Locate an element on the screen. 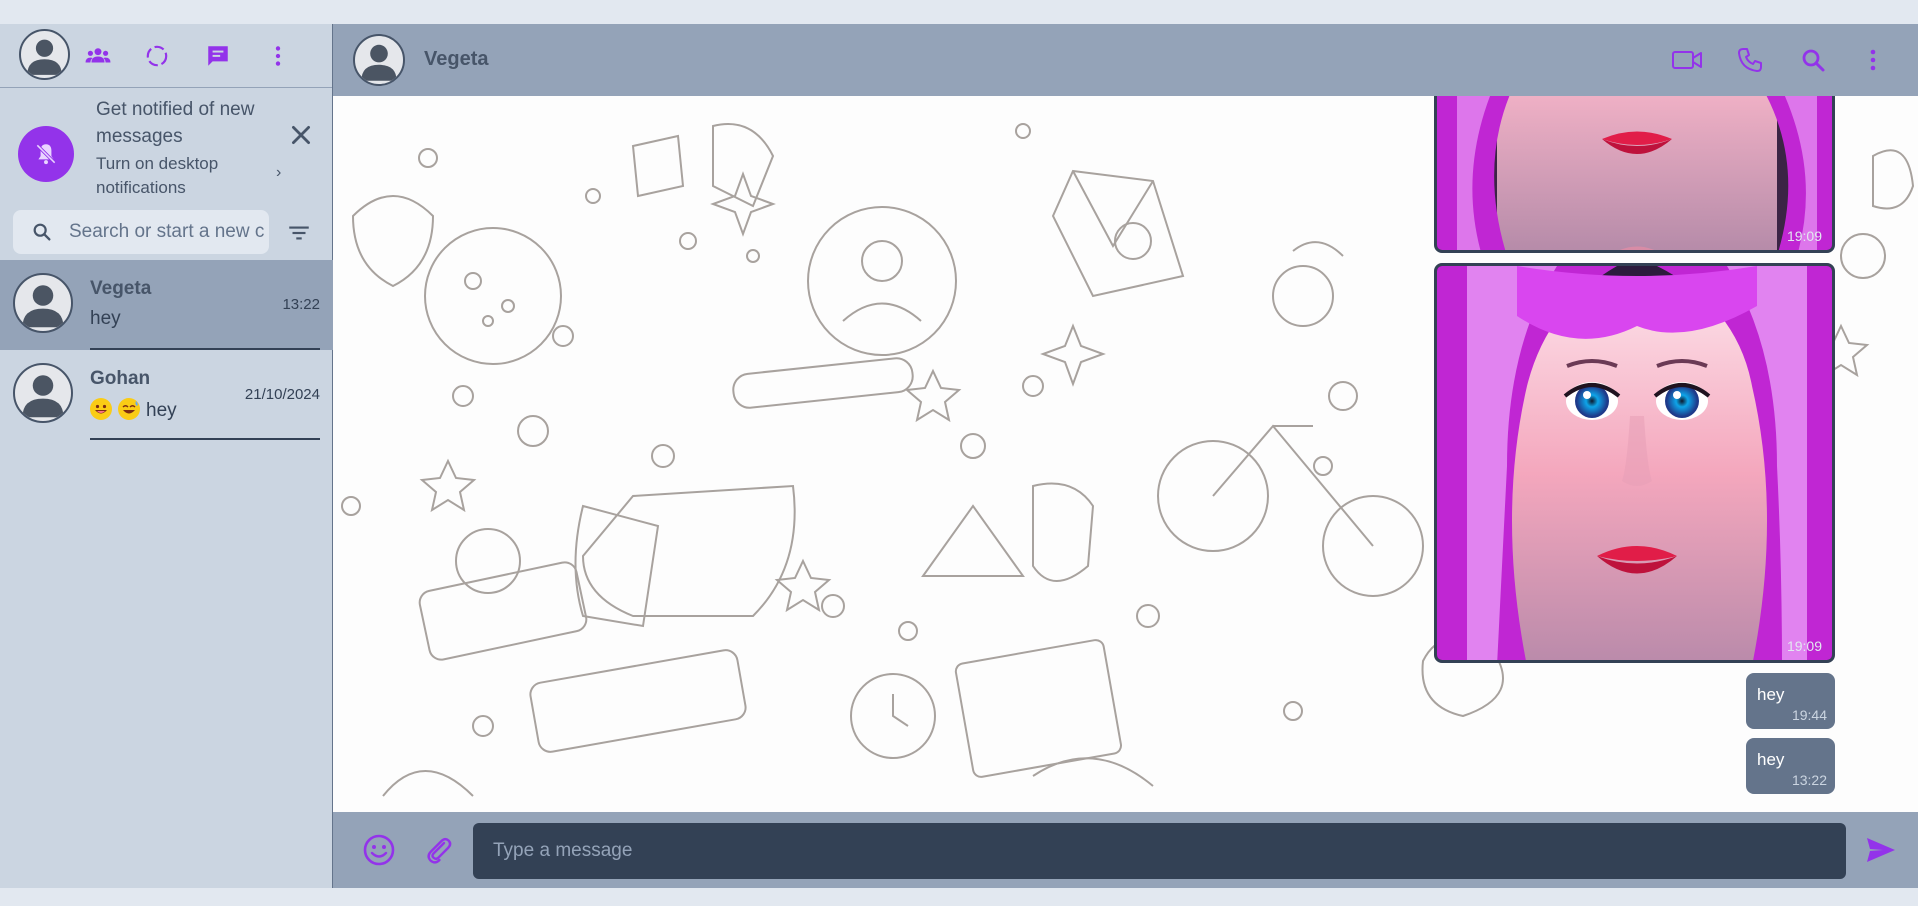 The height and width of the screenshot is (906, 1918). chat-list-item: Vegeta hey 13:22 is located at coordinates (166, 305).